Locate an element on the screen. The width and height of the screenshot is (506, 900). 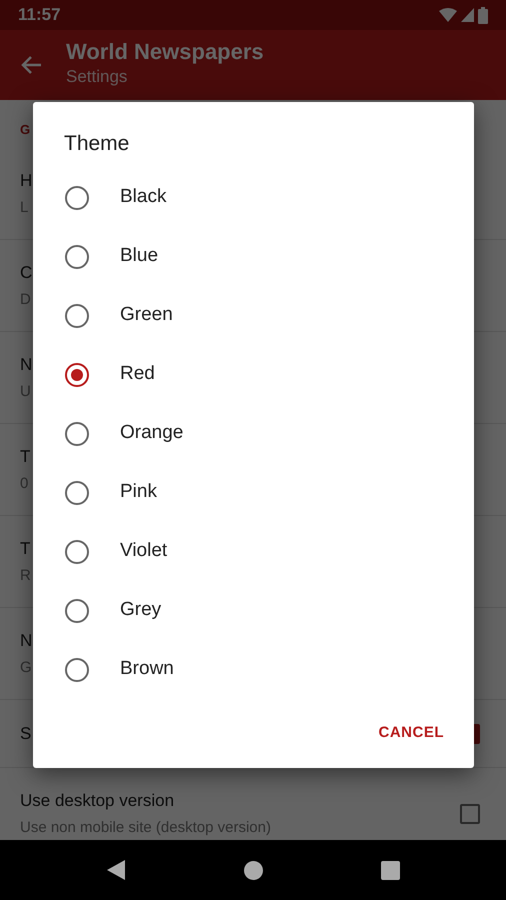
setting-title: H is located at coordinates (26, 181).